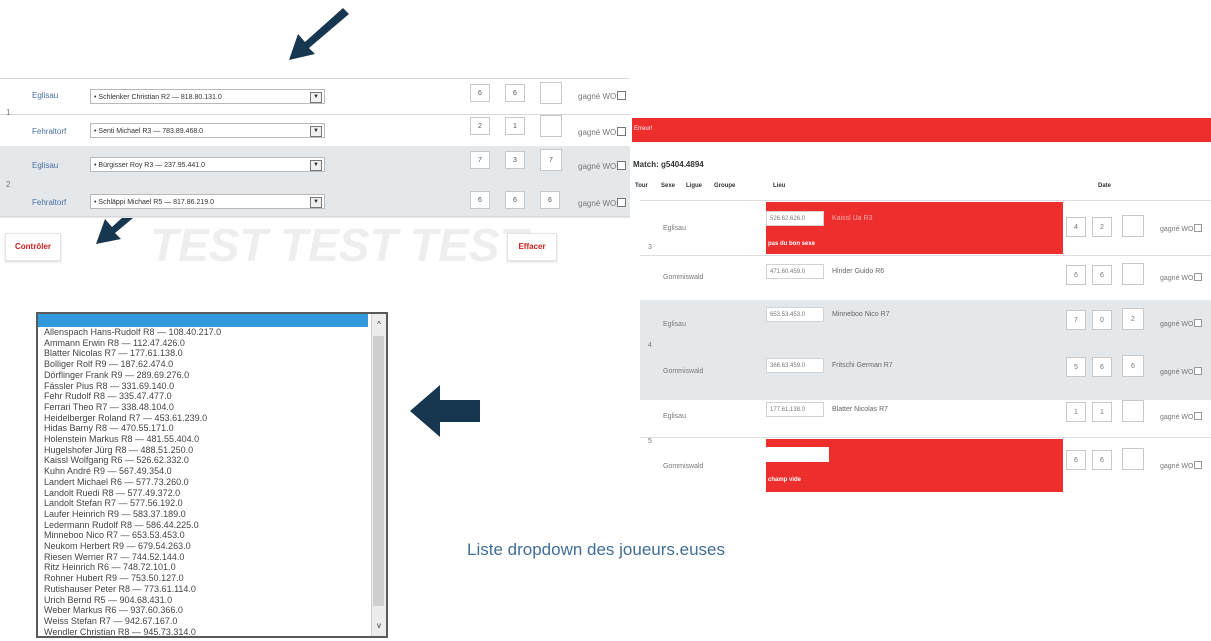 This screenshot has width=1211, height=641. I want to click on list-item: Kaissl Wolfgang R6 — 526.62.332.0, so click(132, 460).